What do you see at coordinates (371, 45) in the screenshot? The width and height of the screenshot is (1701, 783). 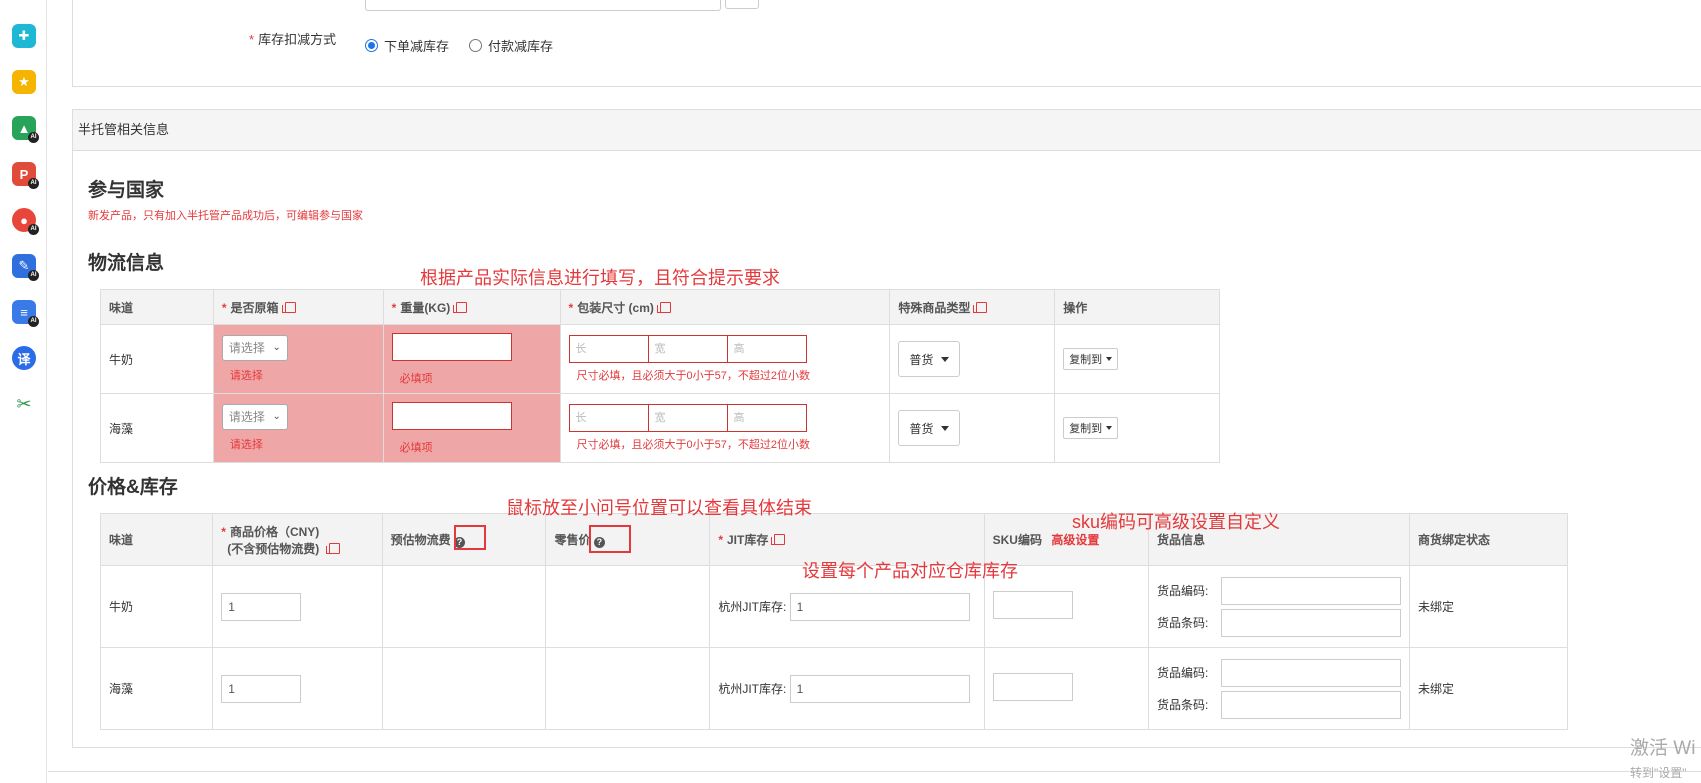 I see `radio-checked-icon` at bounding box center [371, 45].